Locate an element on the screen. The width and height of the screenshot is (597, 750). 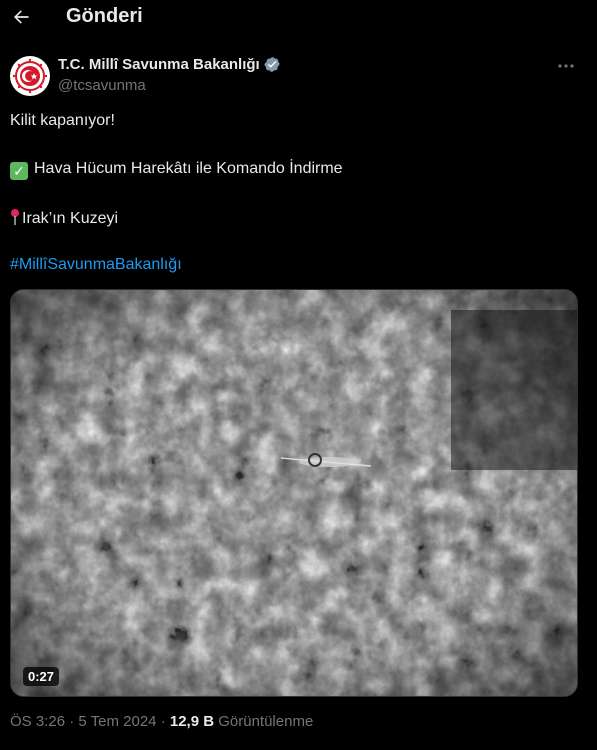
page-header: Gönderi is located at coordinates (298, 18).